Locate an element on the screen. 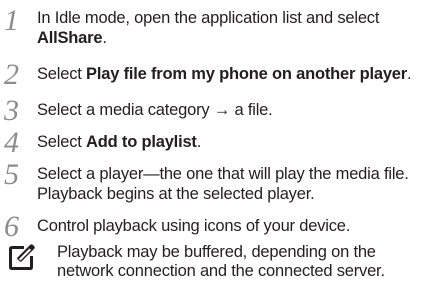  step-text: Select a media category → a file. is located at coordinates (238, 110).